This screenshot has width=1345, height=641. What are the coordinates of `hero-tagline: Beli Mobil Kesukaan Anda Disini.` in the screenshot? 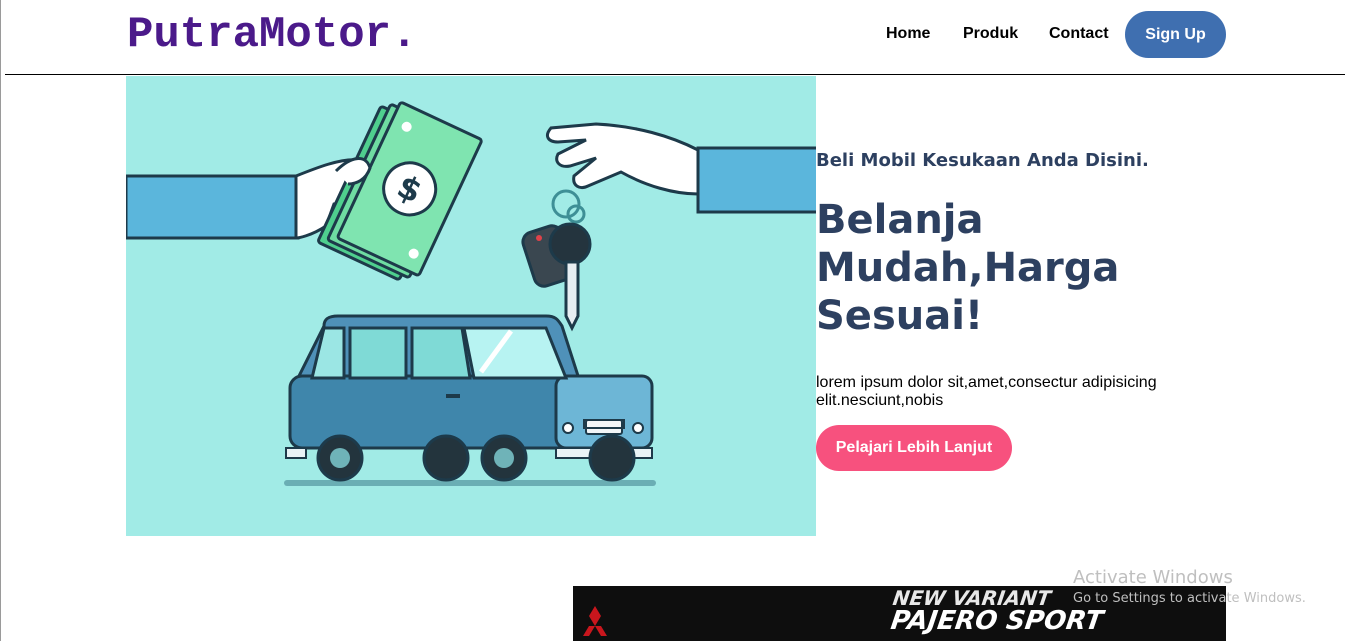 It's located at (982, 160).